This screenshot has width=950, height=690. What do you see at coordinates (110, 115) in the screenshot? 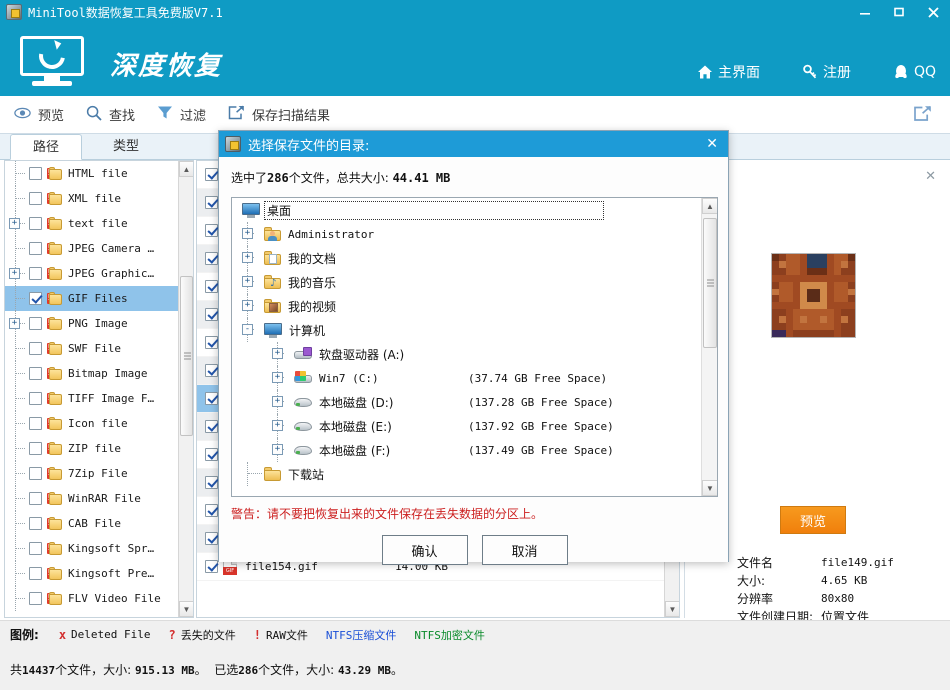
I see `toolbar-search: 查找` at bounding box center [110, 115].